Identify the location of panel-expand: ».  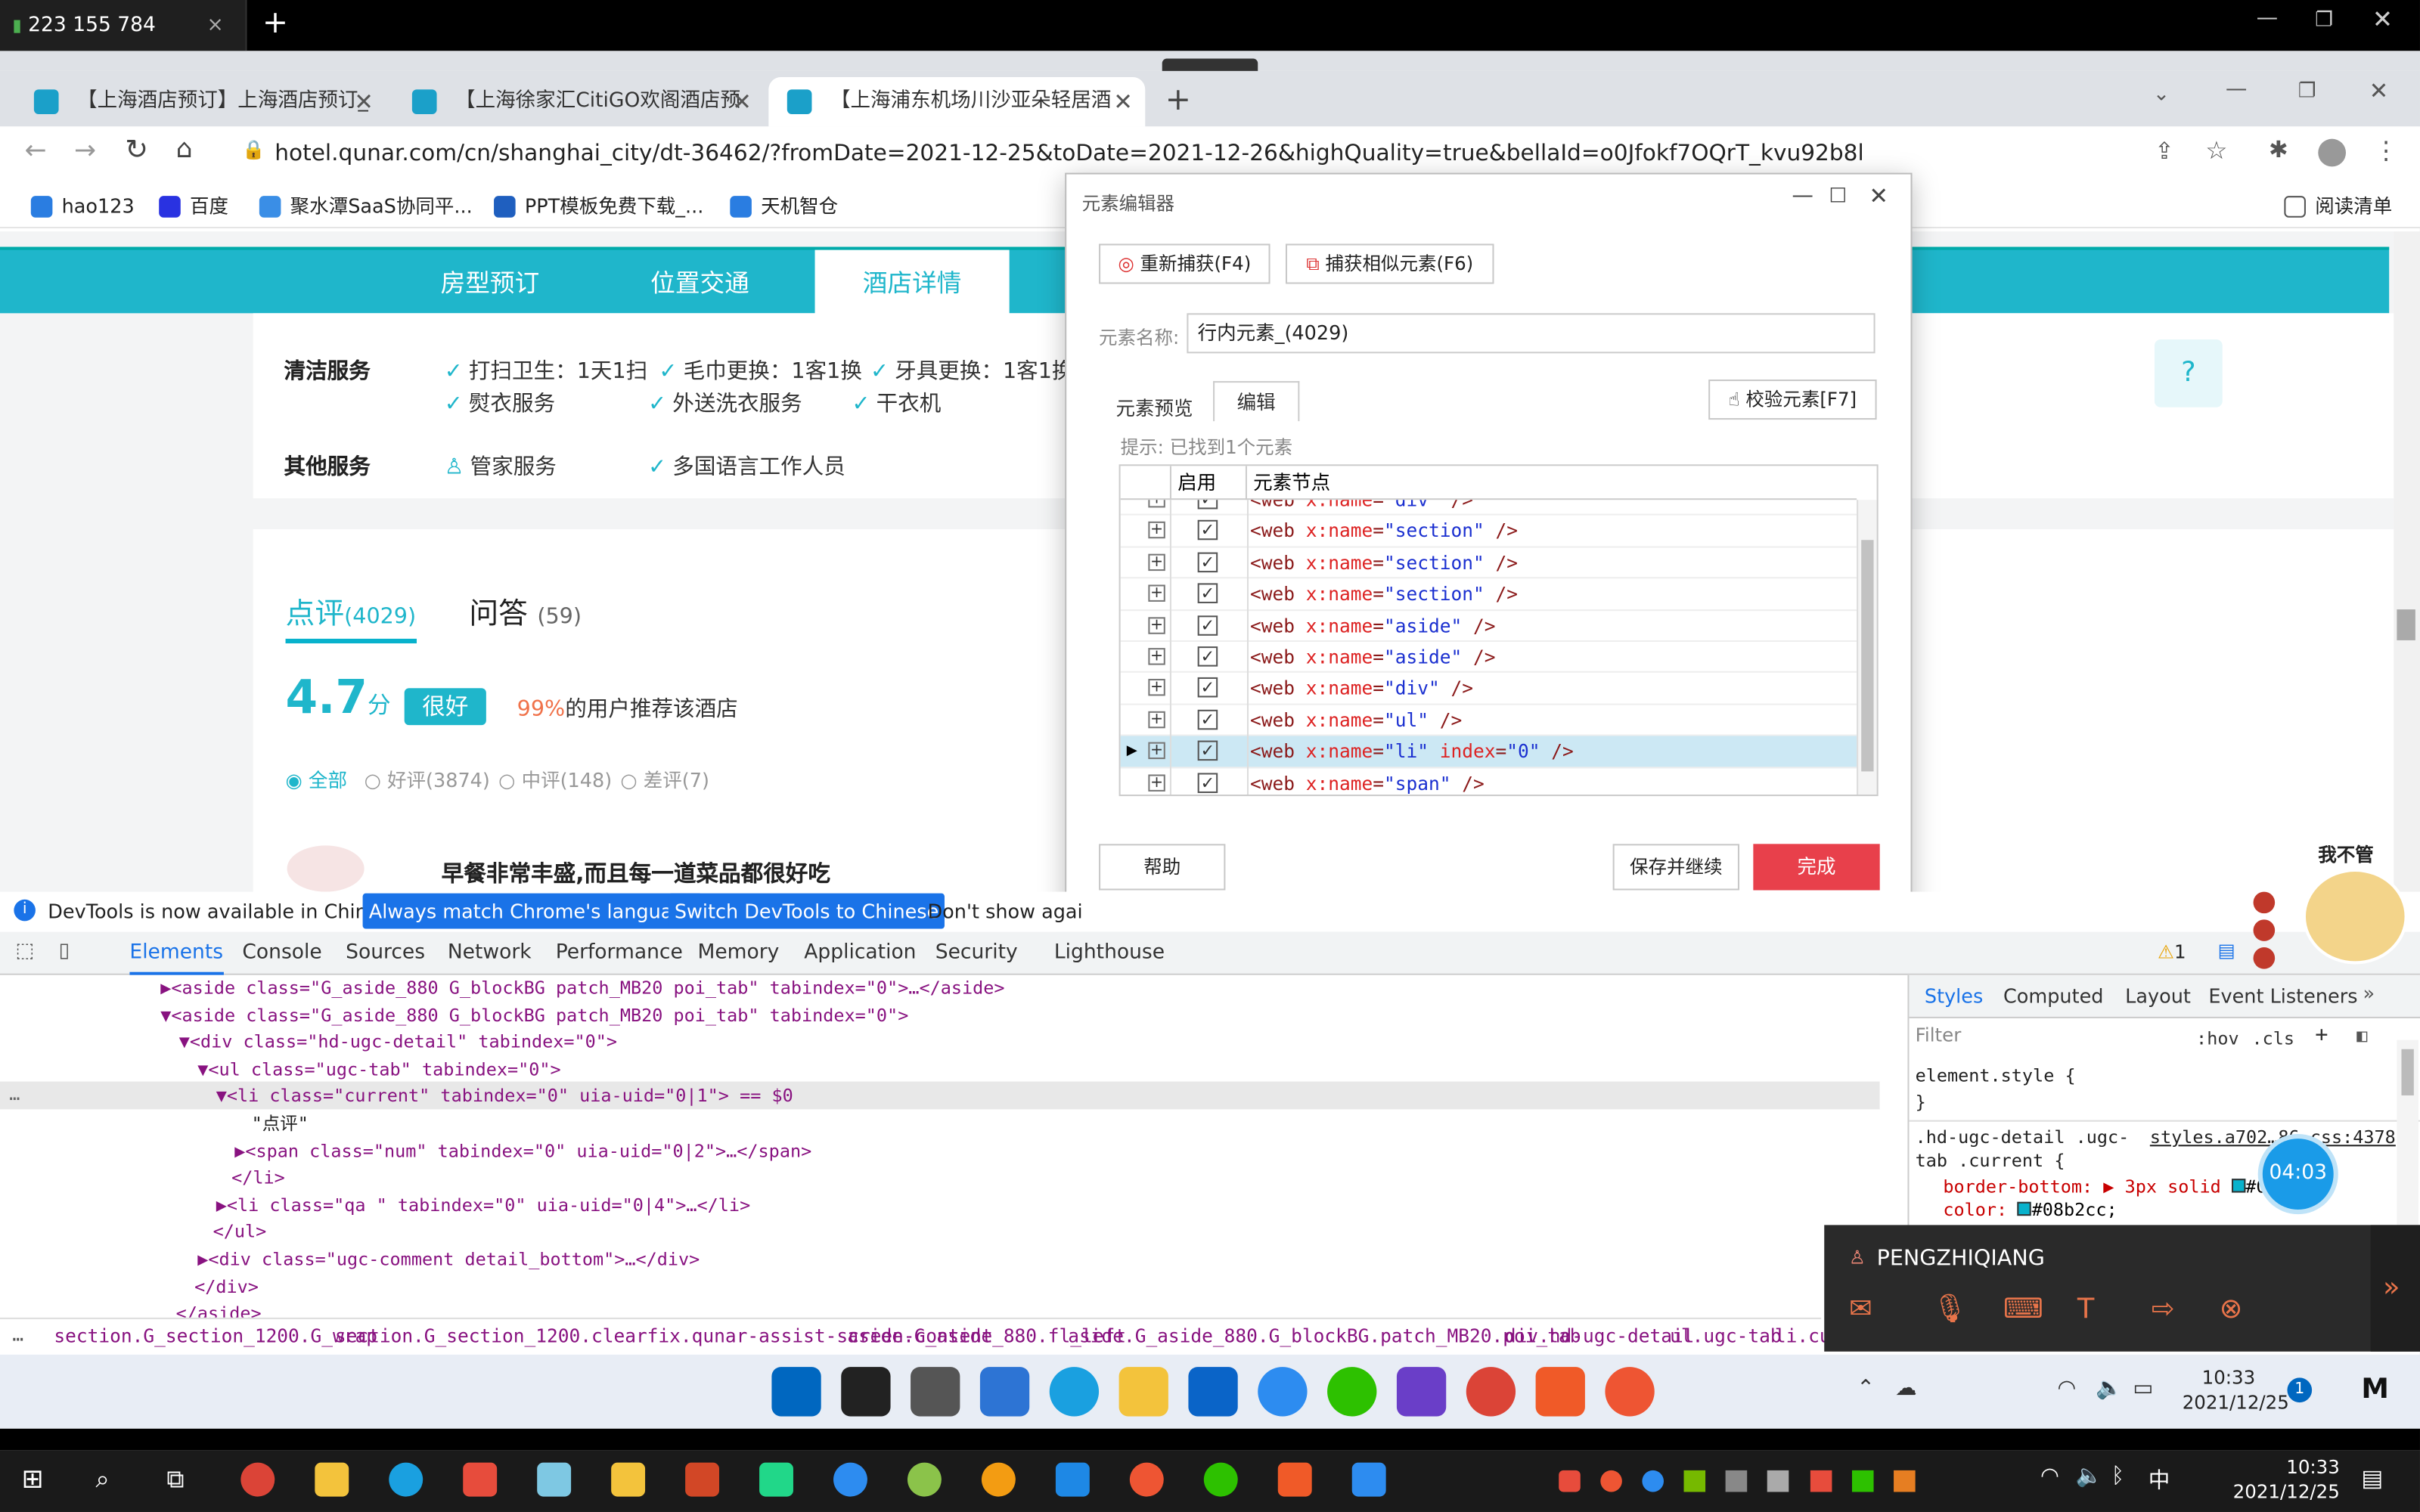
(2395, 1289).